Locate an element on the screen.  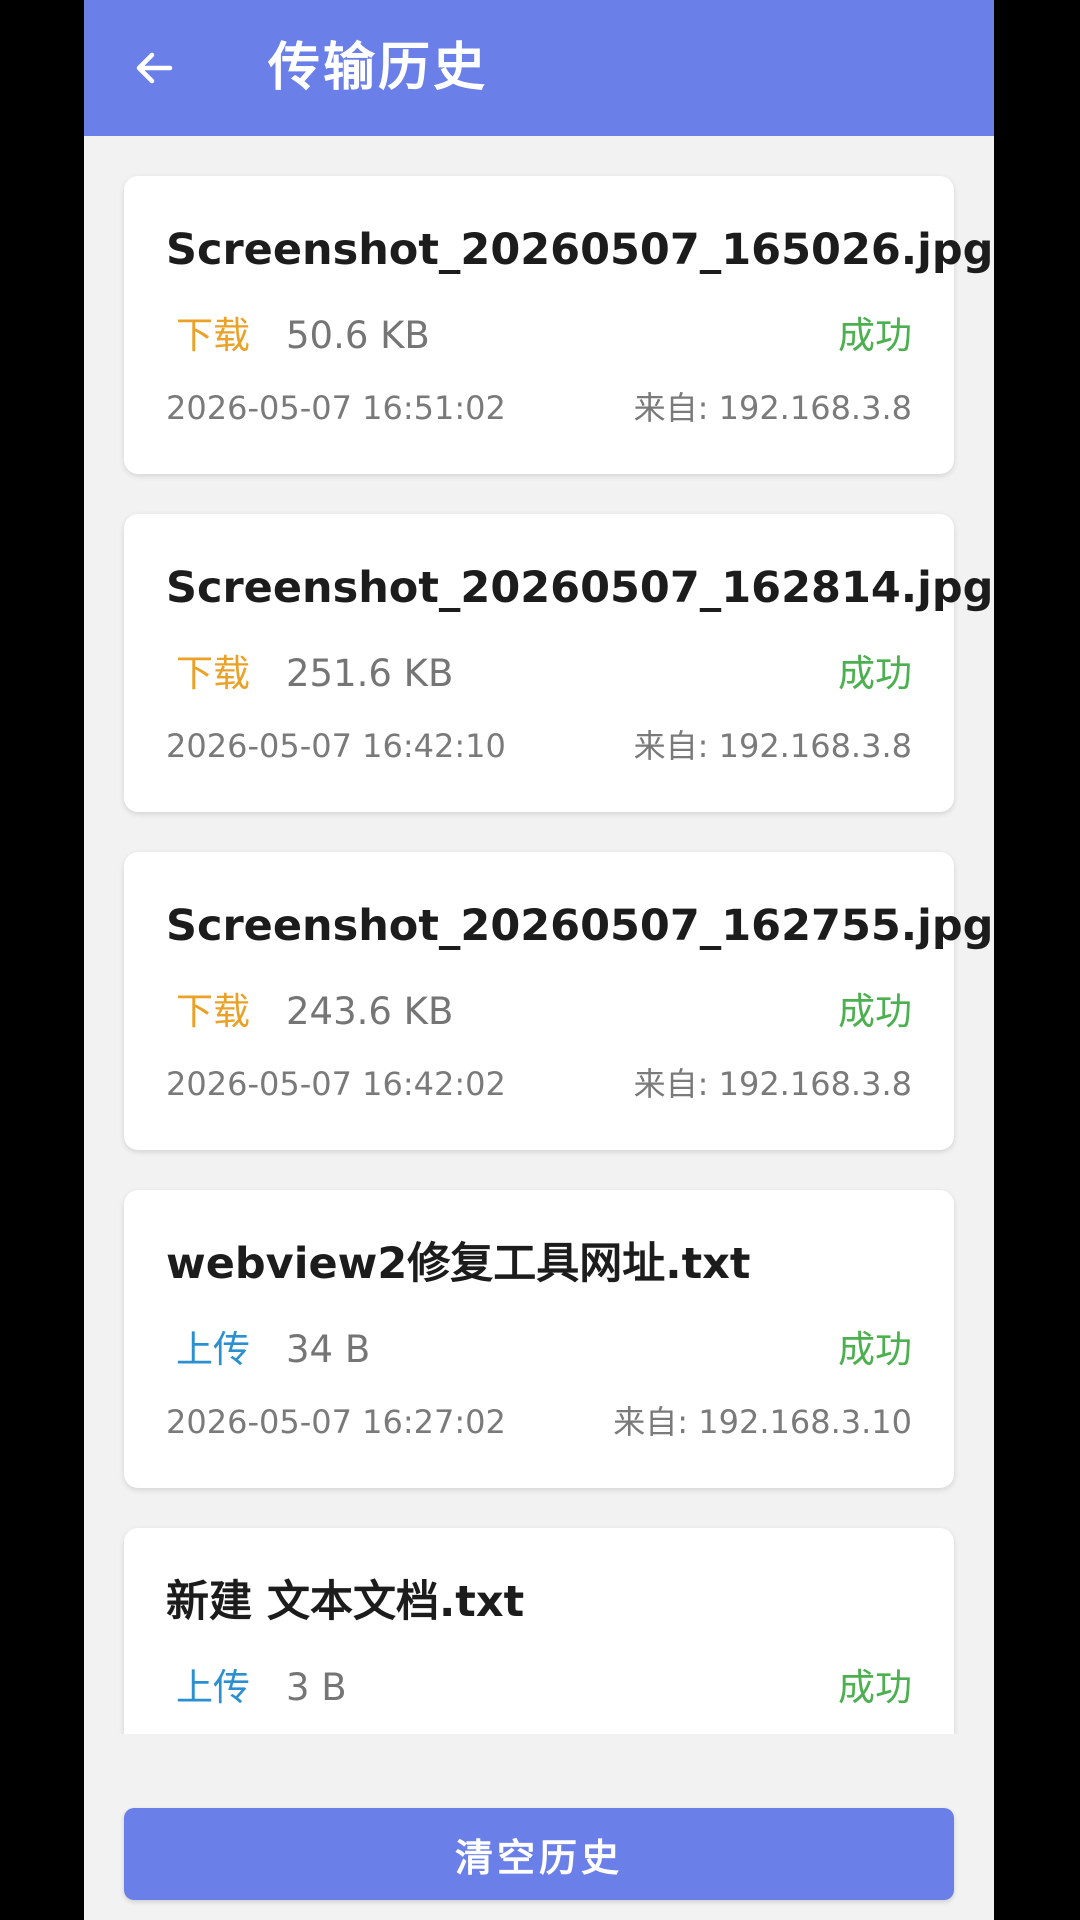
file-name: Screenshot_20260507_162814.jpg is located at coordinates (580, 588).